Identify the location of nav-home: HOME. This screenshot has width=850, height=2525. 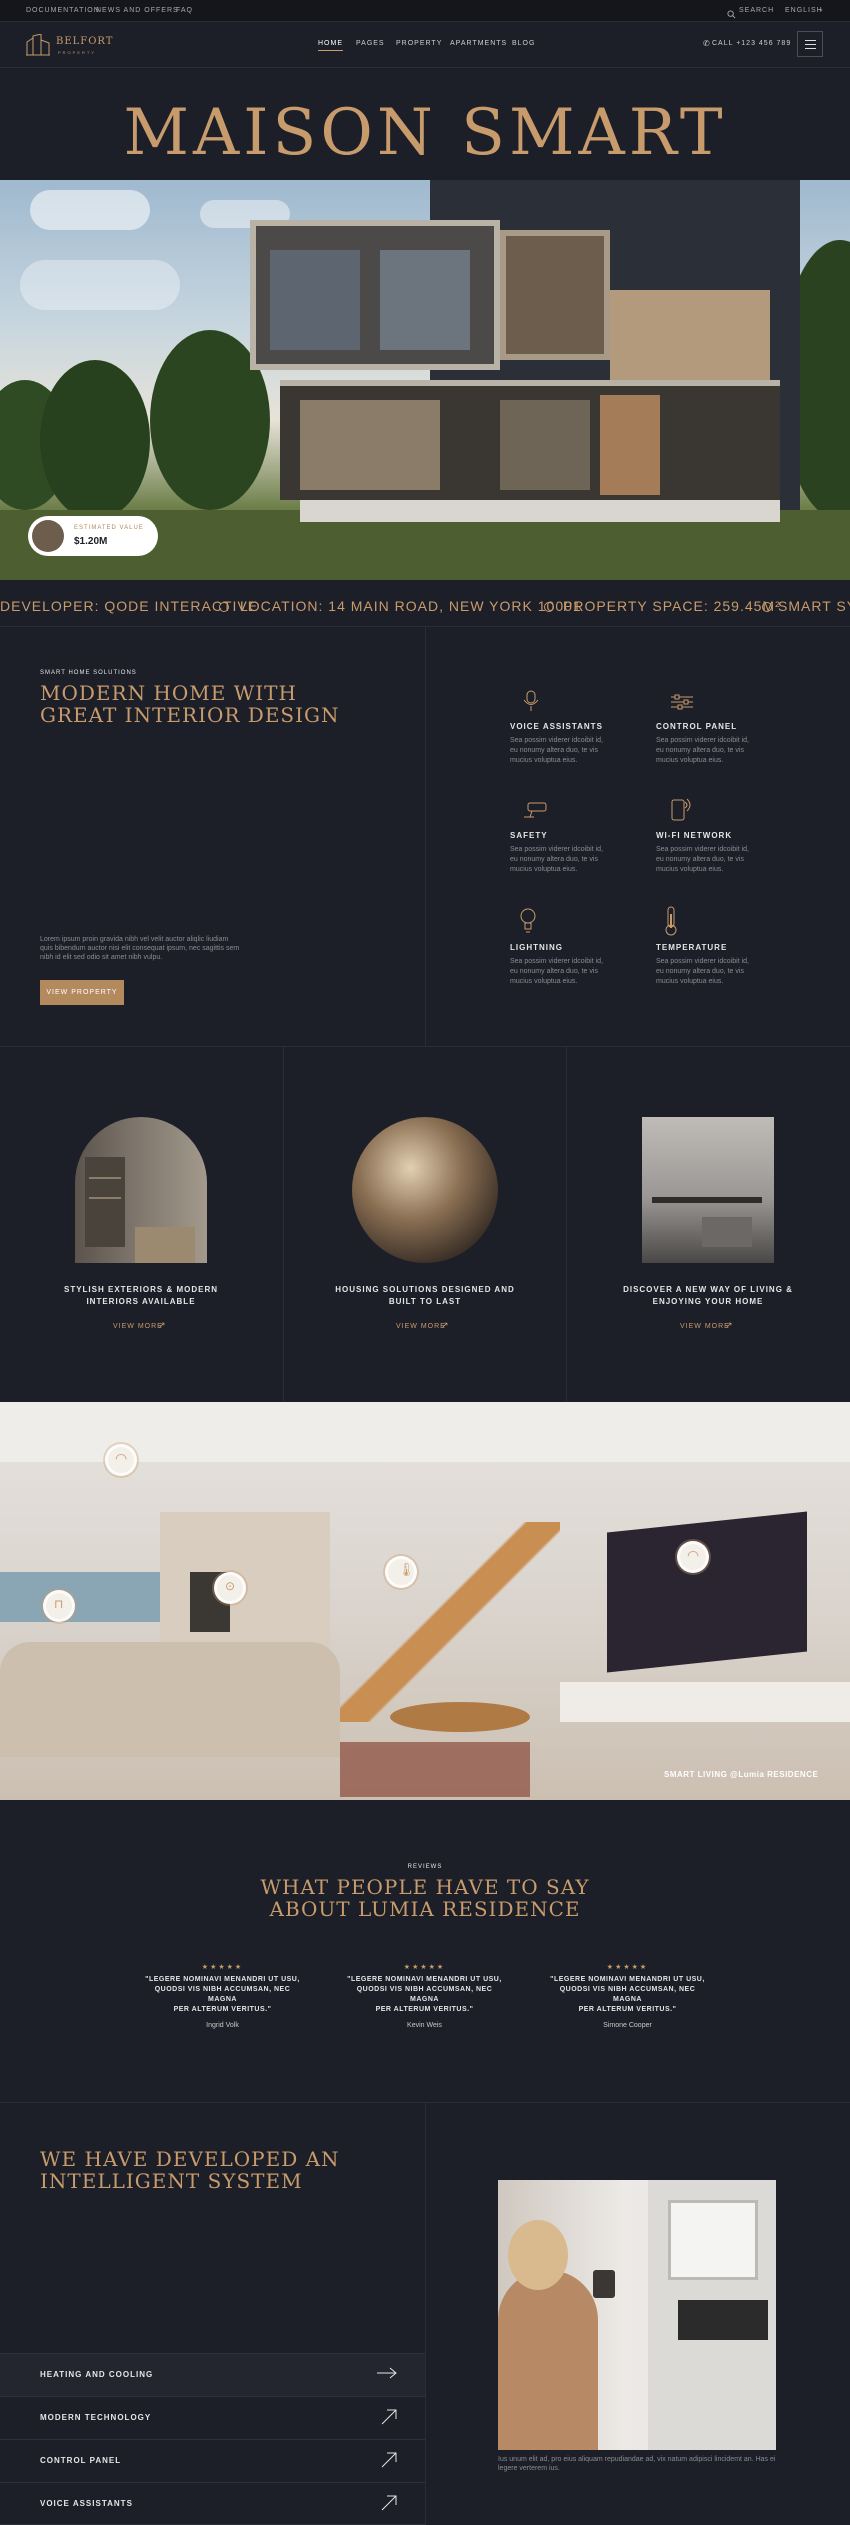
(330, 45).